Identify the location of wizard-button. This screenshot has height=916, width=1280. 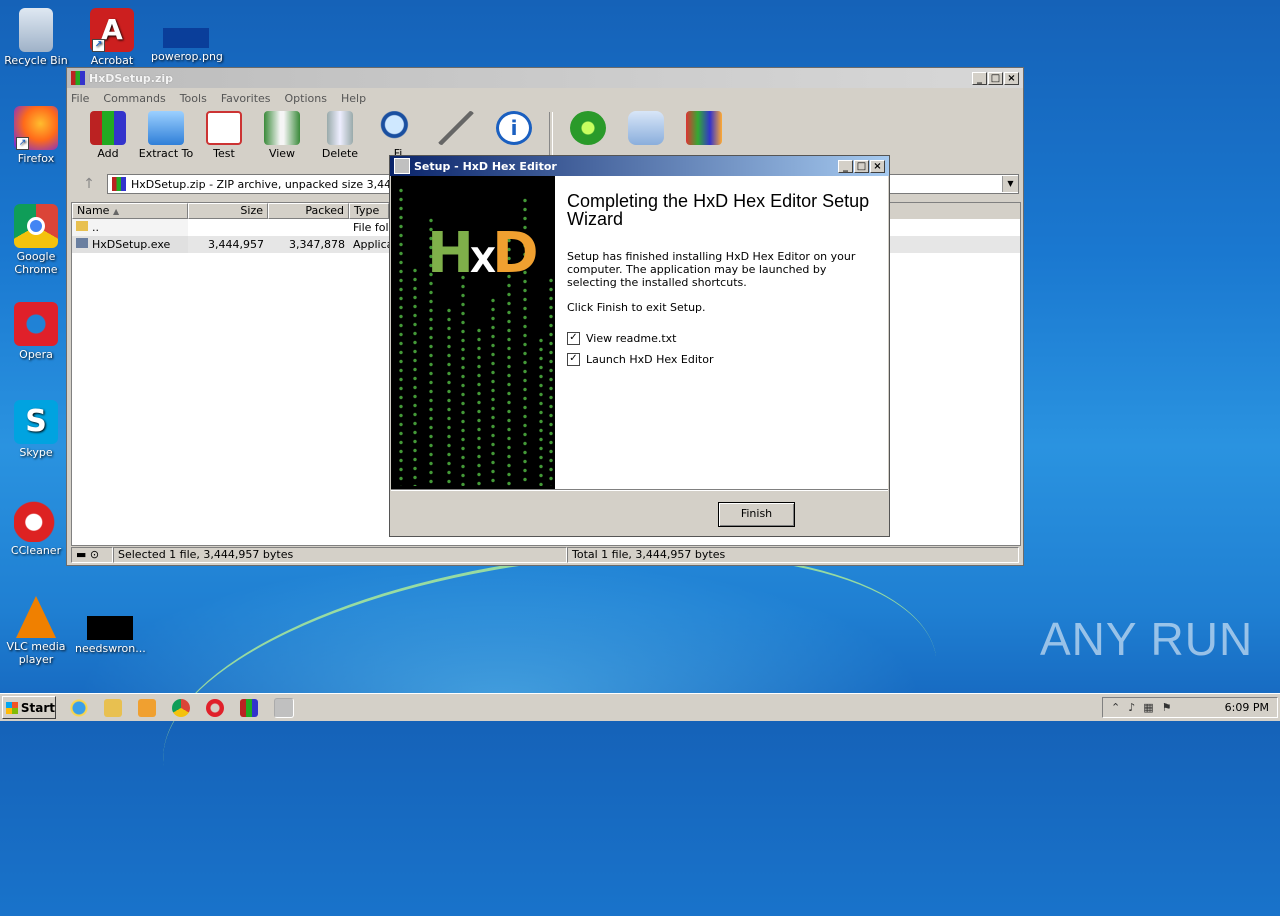
(456, 127).